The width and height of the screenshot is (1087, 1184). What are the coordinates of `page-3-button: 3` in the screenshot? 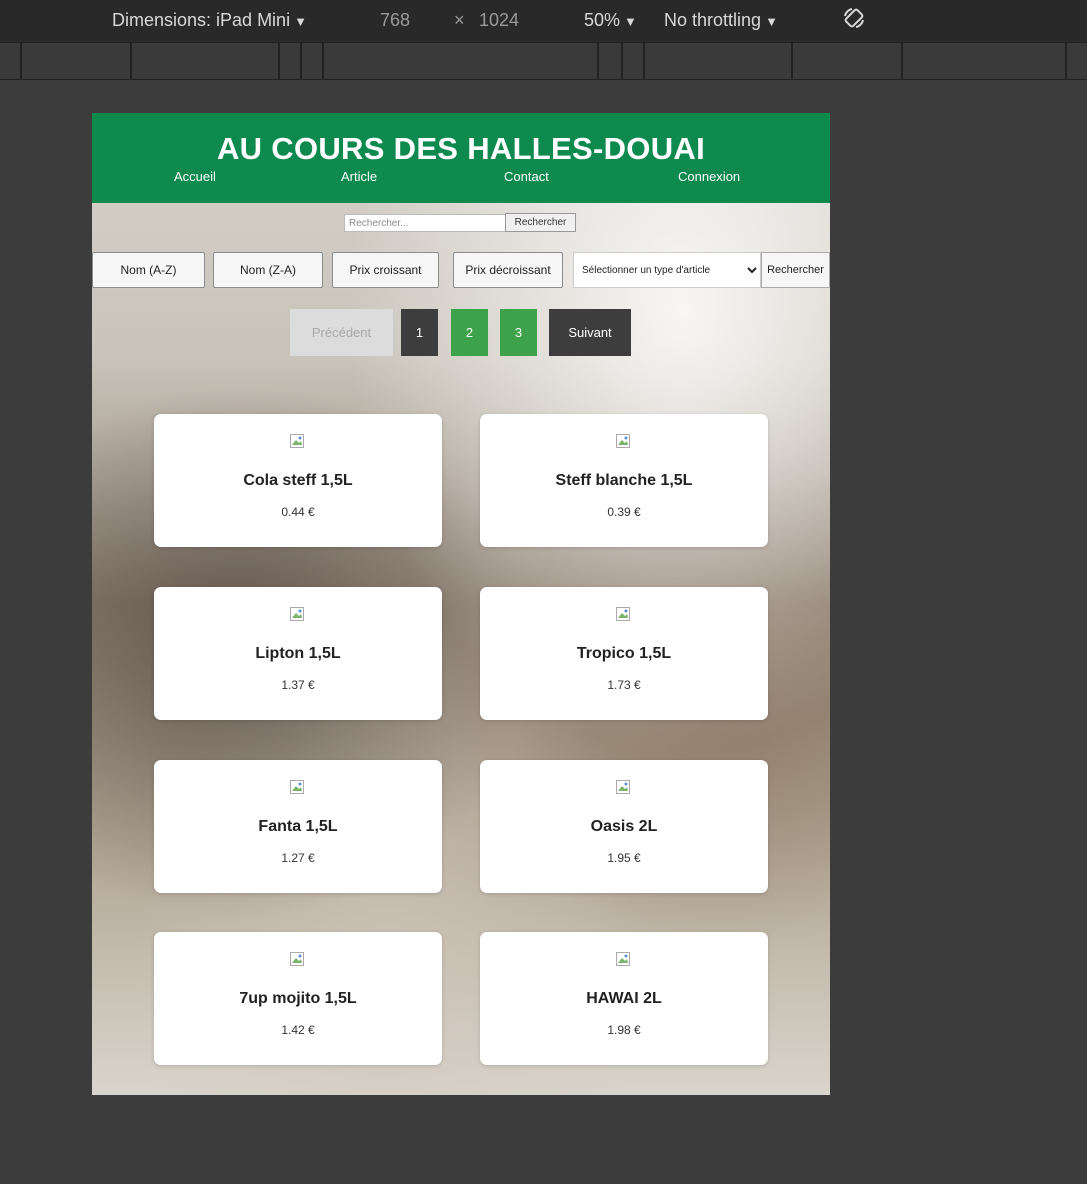 It's located at (518, 332).